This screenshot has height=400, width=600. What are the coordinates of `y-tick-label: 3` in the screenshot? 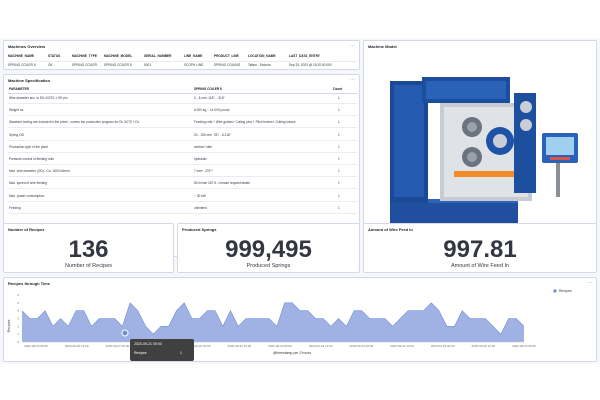 It's located at (18, 319).